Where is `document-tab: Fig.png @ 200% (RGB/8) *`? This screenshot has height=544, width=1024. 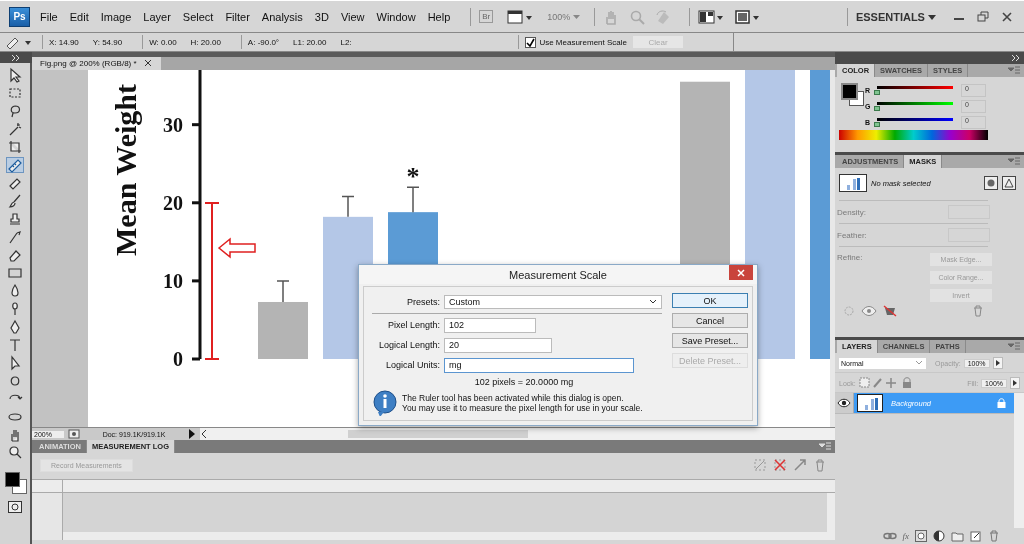
document-tab: Fig.png @ 200% (RGB/8) * is located at coordinates (96, 63).